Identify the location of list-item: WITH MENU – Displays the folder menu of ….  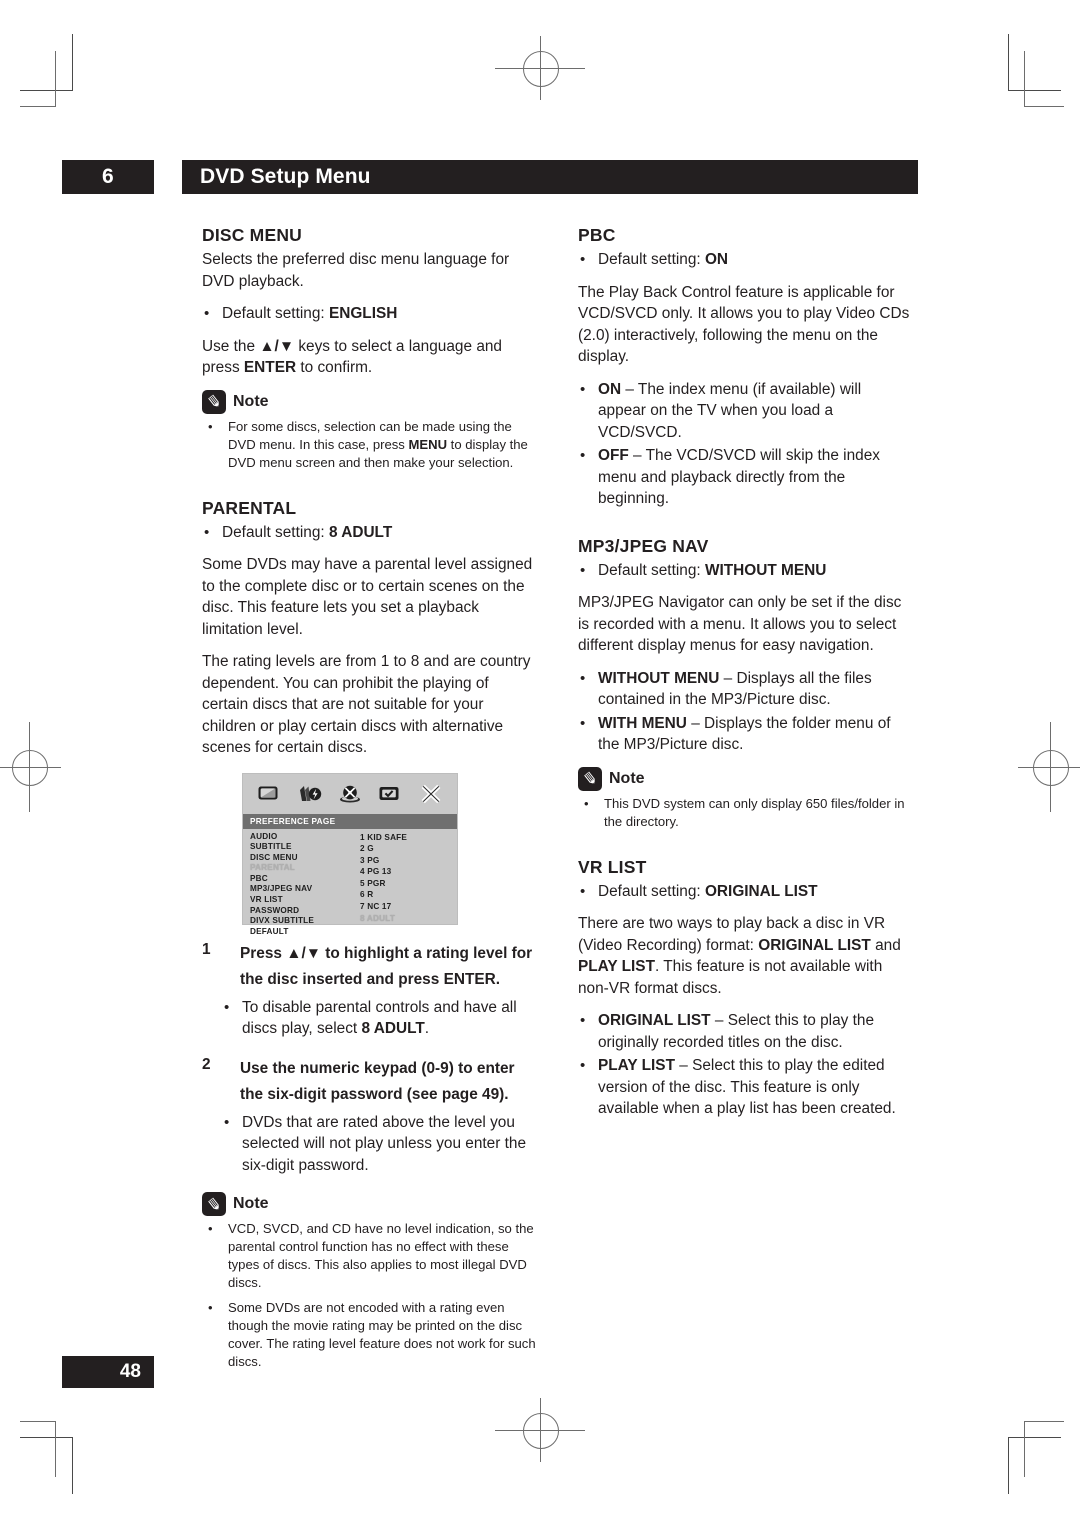
(745, 734).